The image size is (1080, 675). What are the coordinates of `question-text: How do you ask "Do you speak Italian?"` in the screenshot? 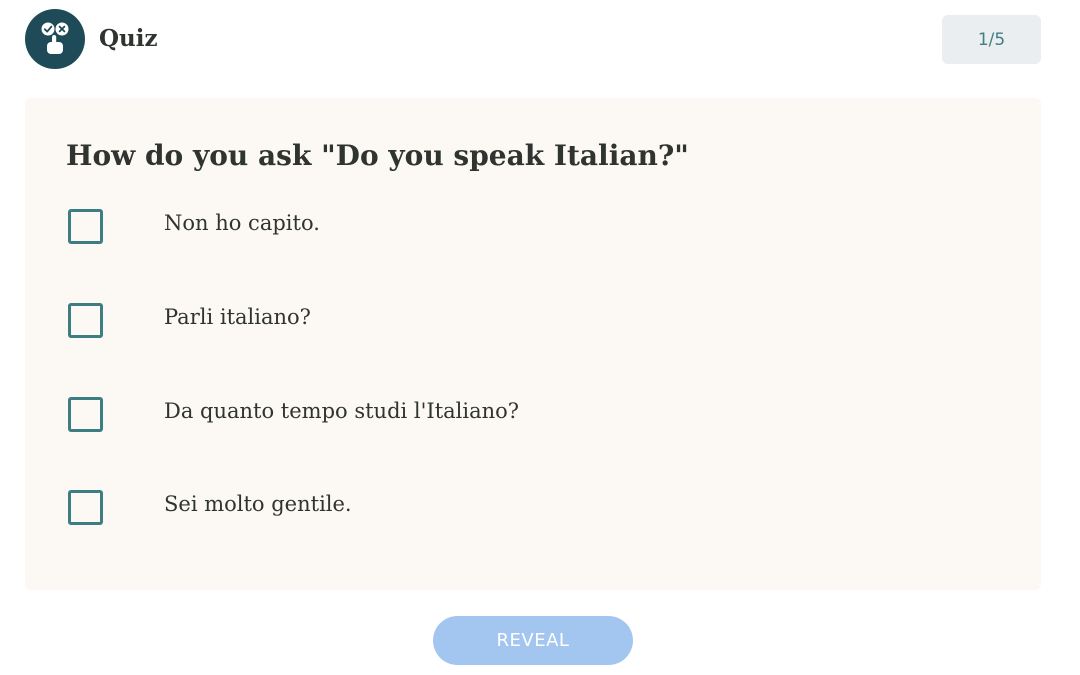 It's located at (377, 155).